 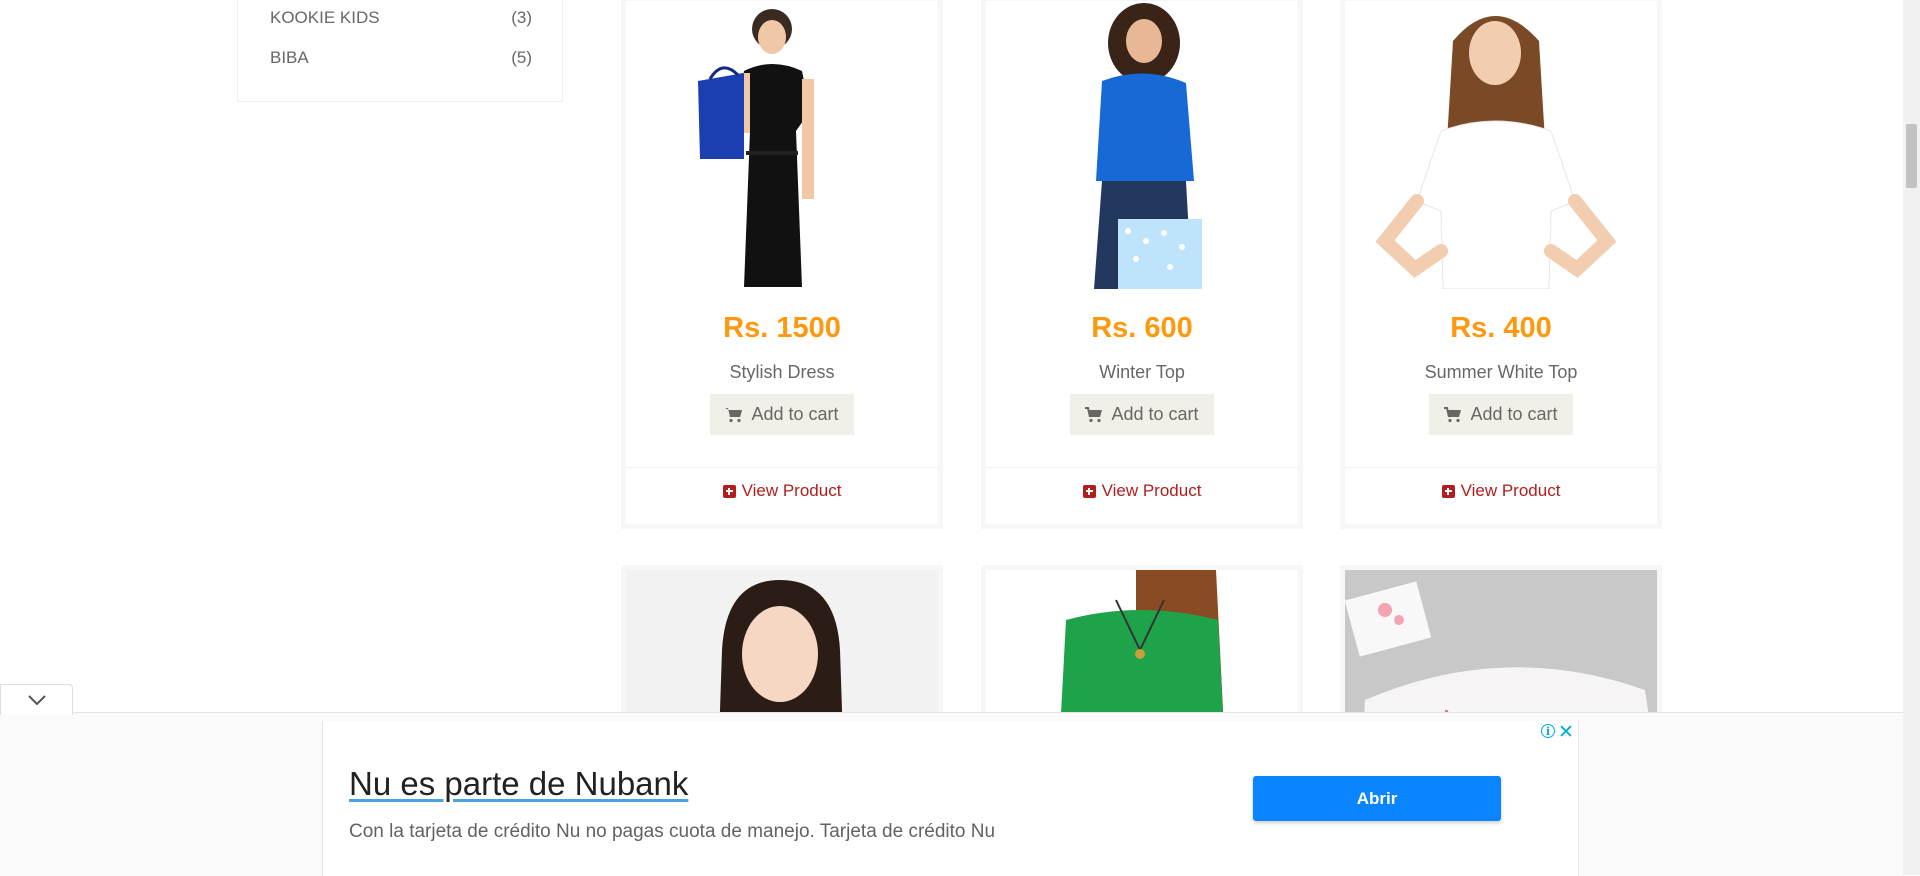 What do you see at coordinates (325, 17) in the screenshot?
I see `brand-name: KOOKIE KIDS` at bounding box center [325, 17].